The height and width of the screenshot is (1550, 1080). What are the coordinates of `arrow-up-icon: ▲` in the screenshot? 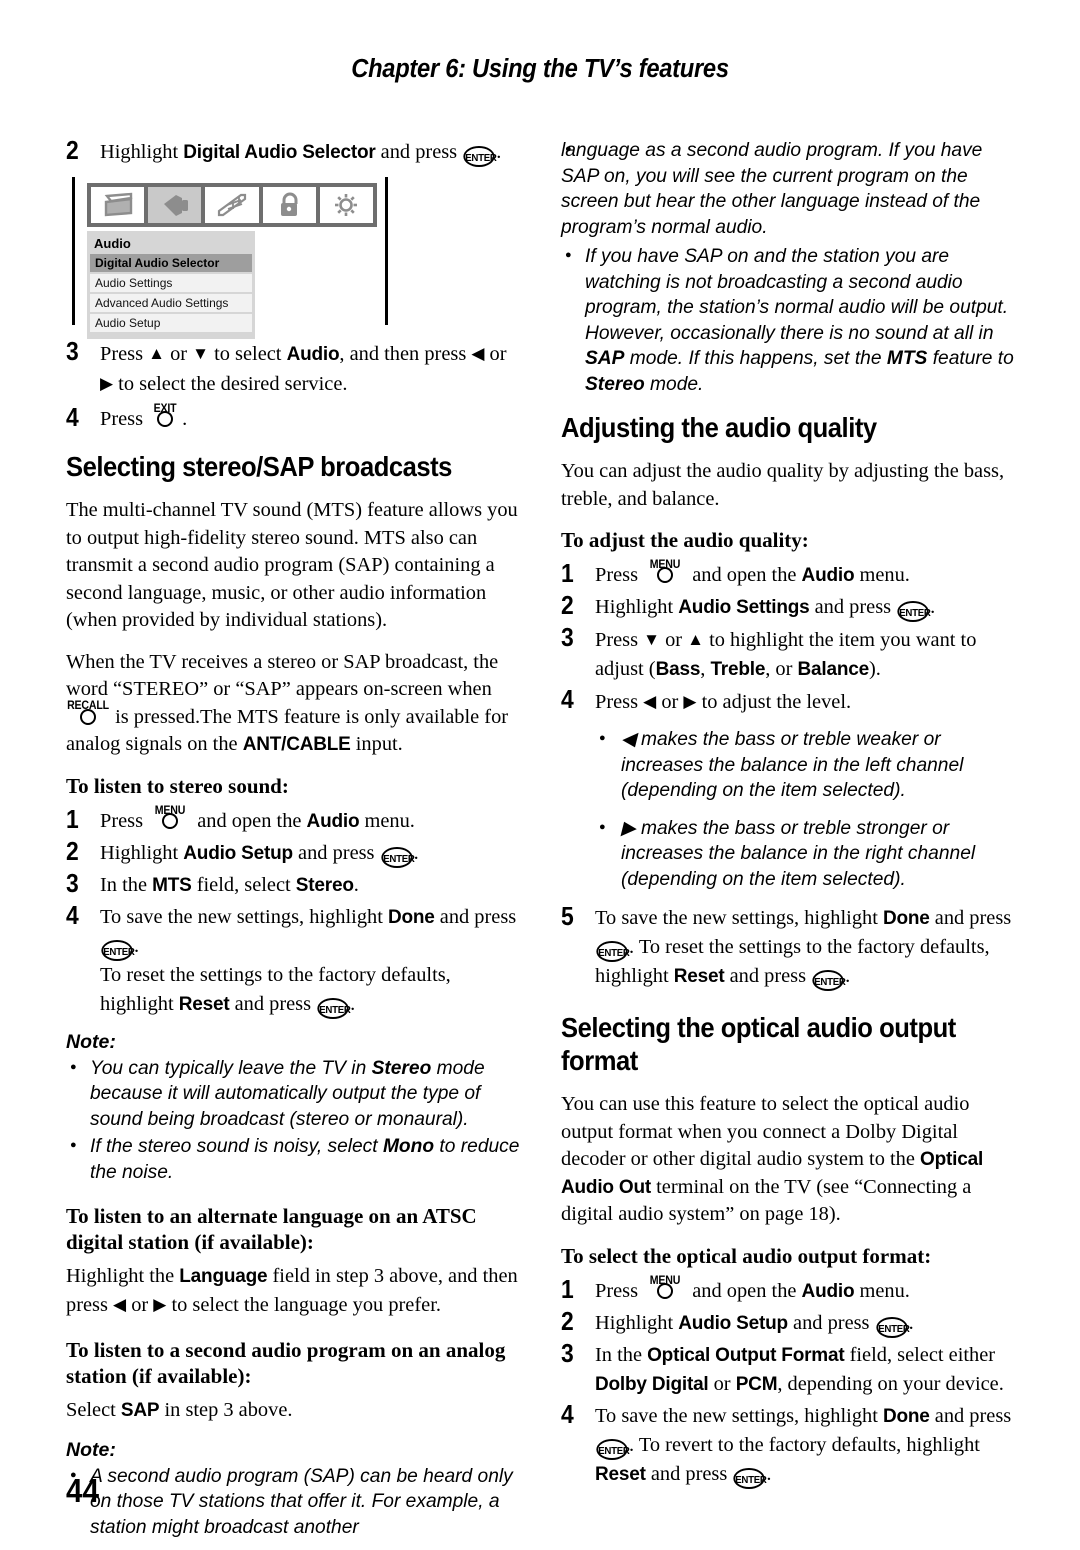 It's located at (695, 639).